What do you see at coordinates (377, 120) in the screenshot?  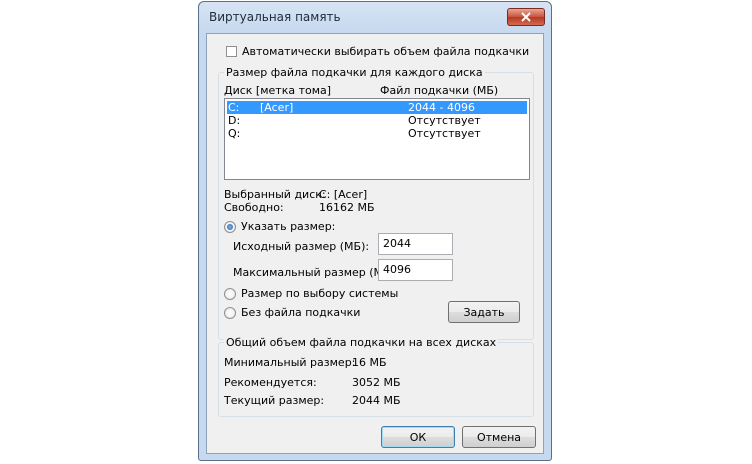 I see `drive-row-d: D: Отсутствует` at bounding box center [377, 120].